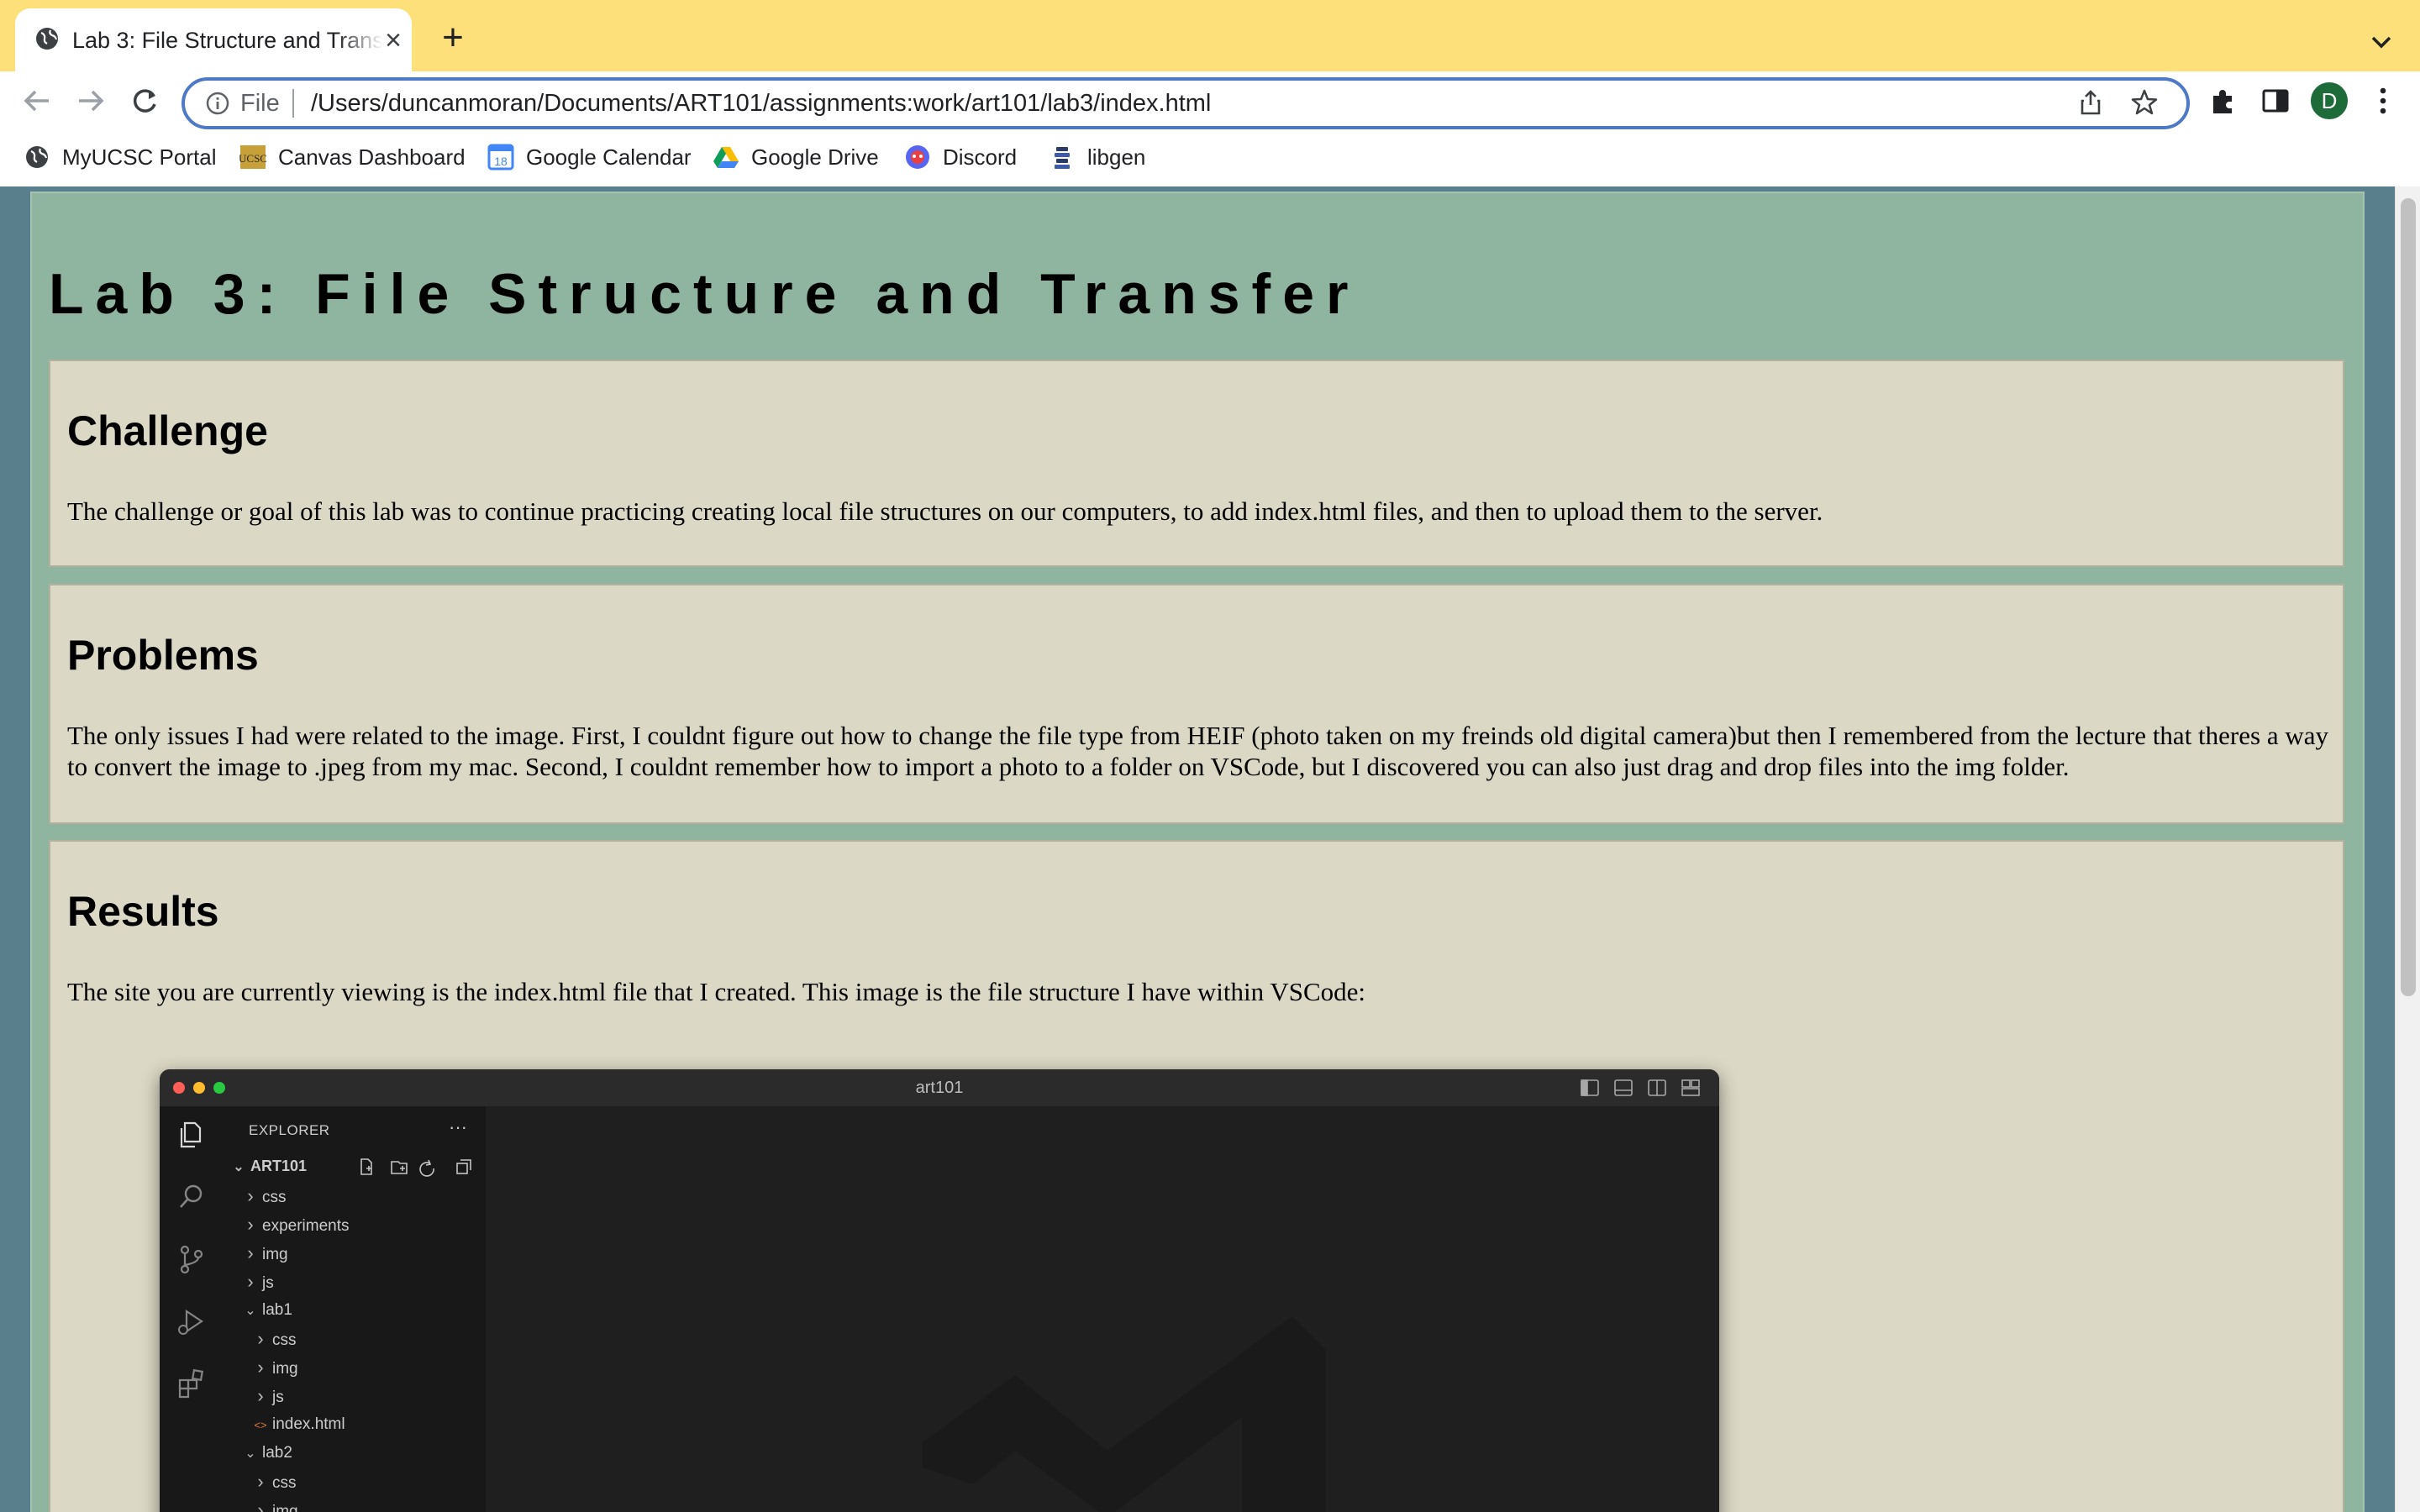 The image size is (2420, 1512). I want to click on zoom-traffic-light, so click(219, 1088).